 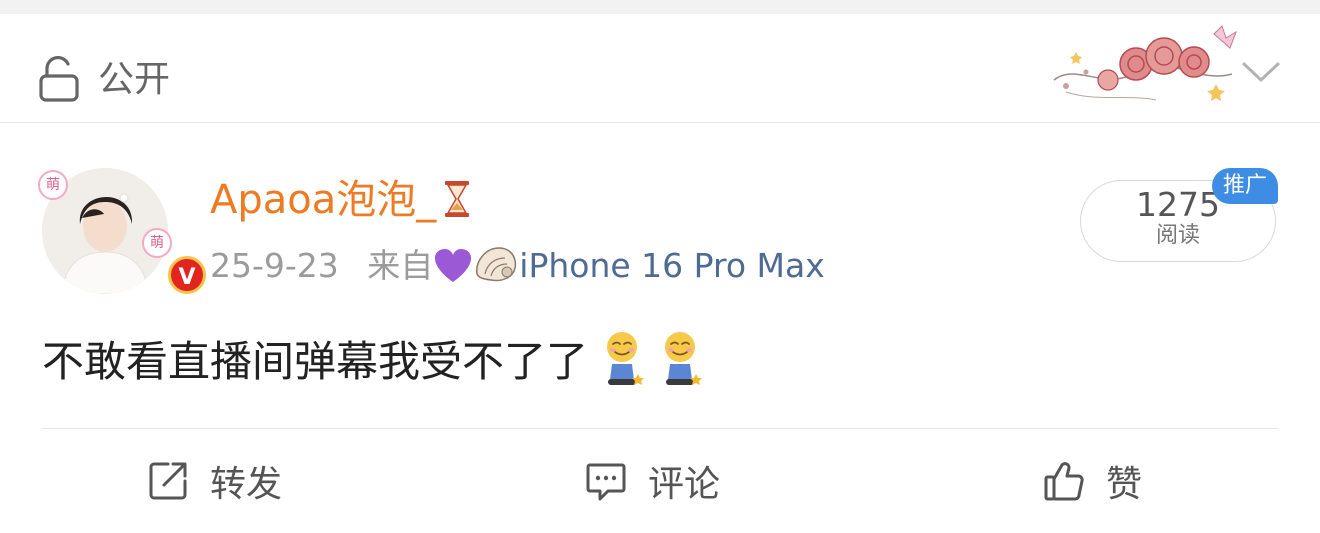 What do you see at coordinates (1064, 481) in the screenshot?
I see `thumbs-up-icon` at bounding box center [1064, 481].